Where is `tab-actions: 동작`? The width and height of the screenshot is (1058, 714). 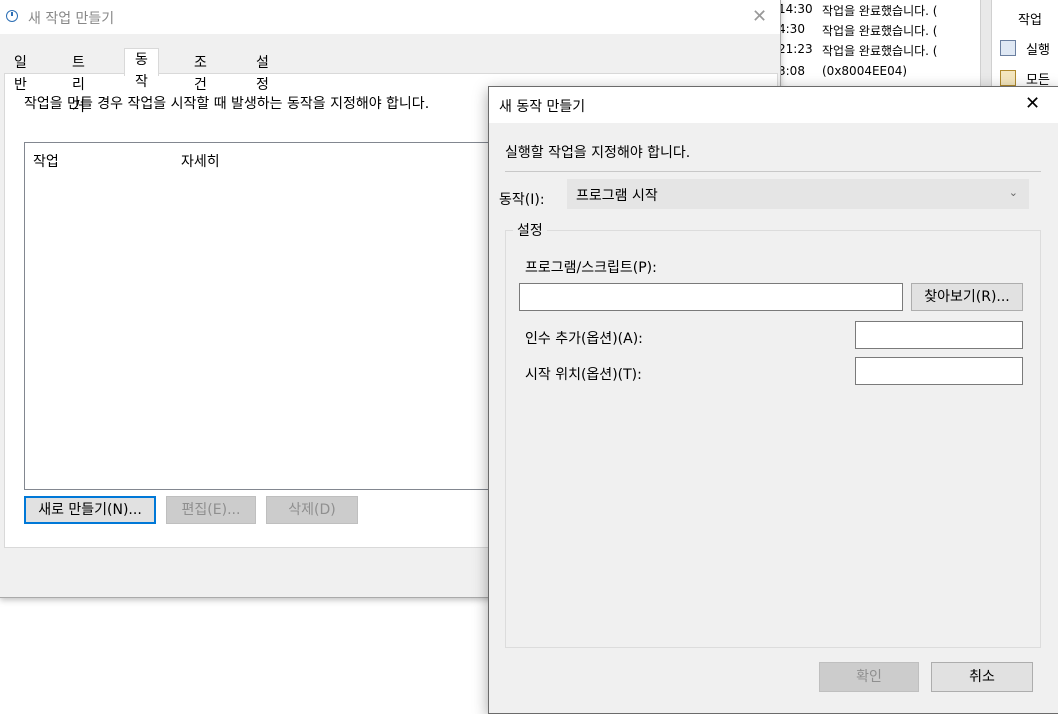 tab-actions: 동작 is located at coordinates (141, 69).